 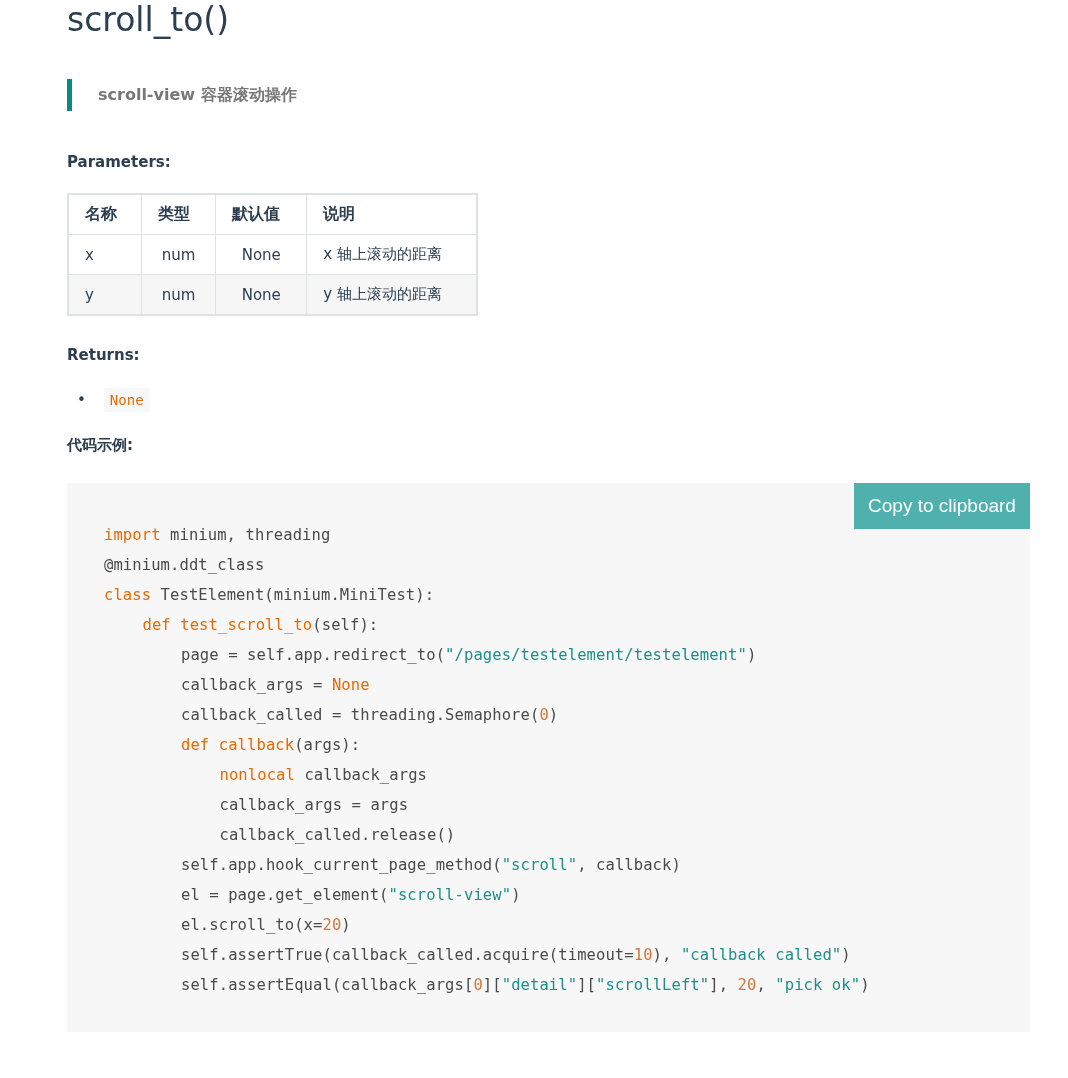 What do you see at coordinates (105, 254) in the screenshot?
I see `table-cell: x` at bounding box center [105, 254].